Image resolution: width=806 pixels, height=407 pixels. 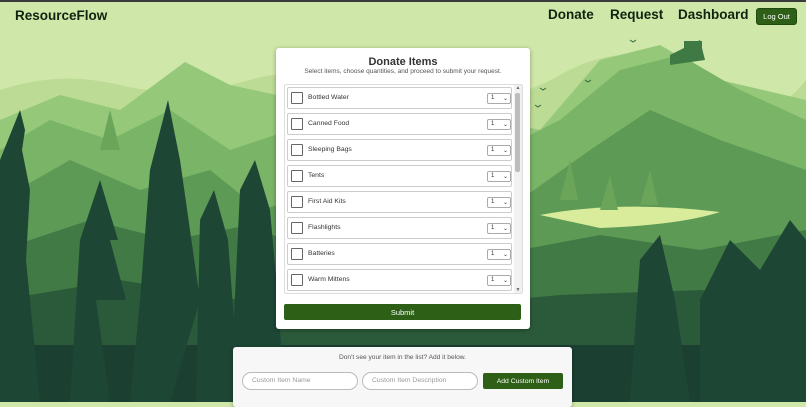 I want to click on list-scrollbar: ▲ ▼, so click(x=518, y=189).